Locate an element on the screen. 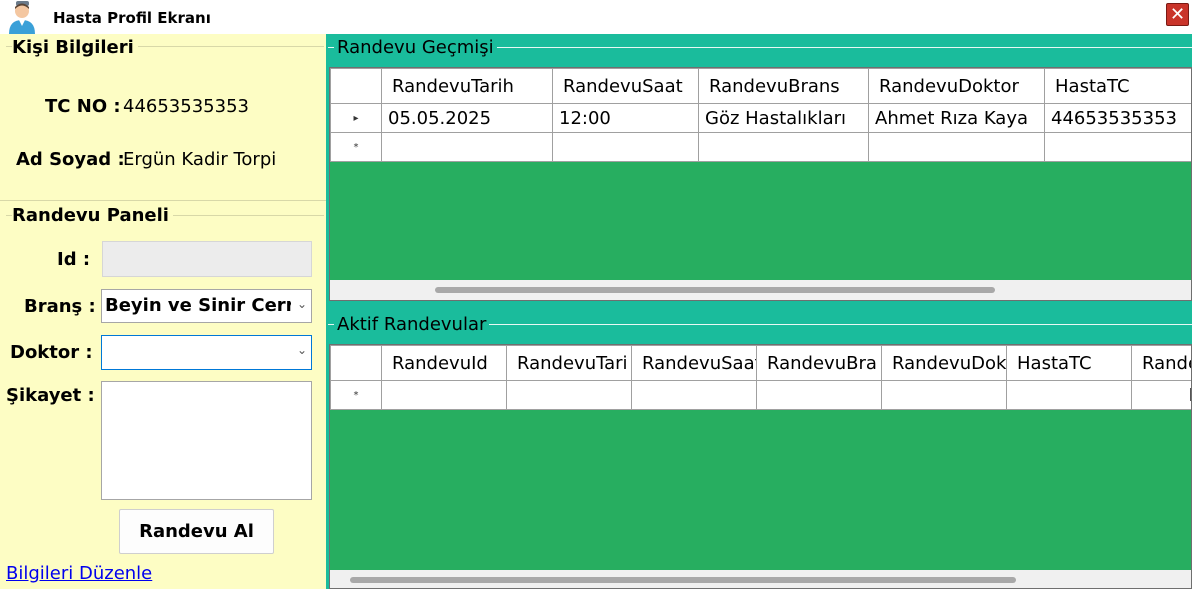  complaint-label: Şikayet : is located at coordinates (50, 395).